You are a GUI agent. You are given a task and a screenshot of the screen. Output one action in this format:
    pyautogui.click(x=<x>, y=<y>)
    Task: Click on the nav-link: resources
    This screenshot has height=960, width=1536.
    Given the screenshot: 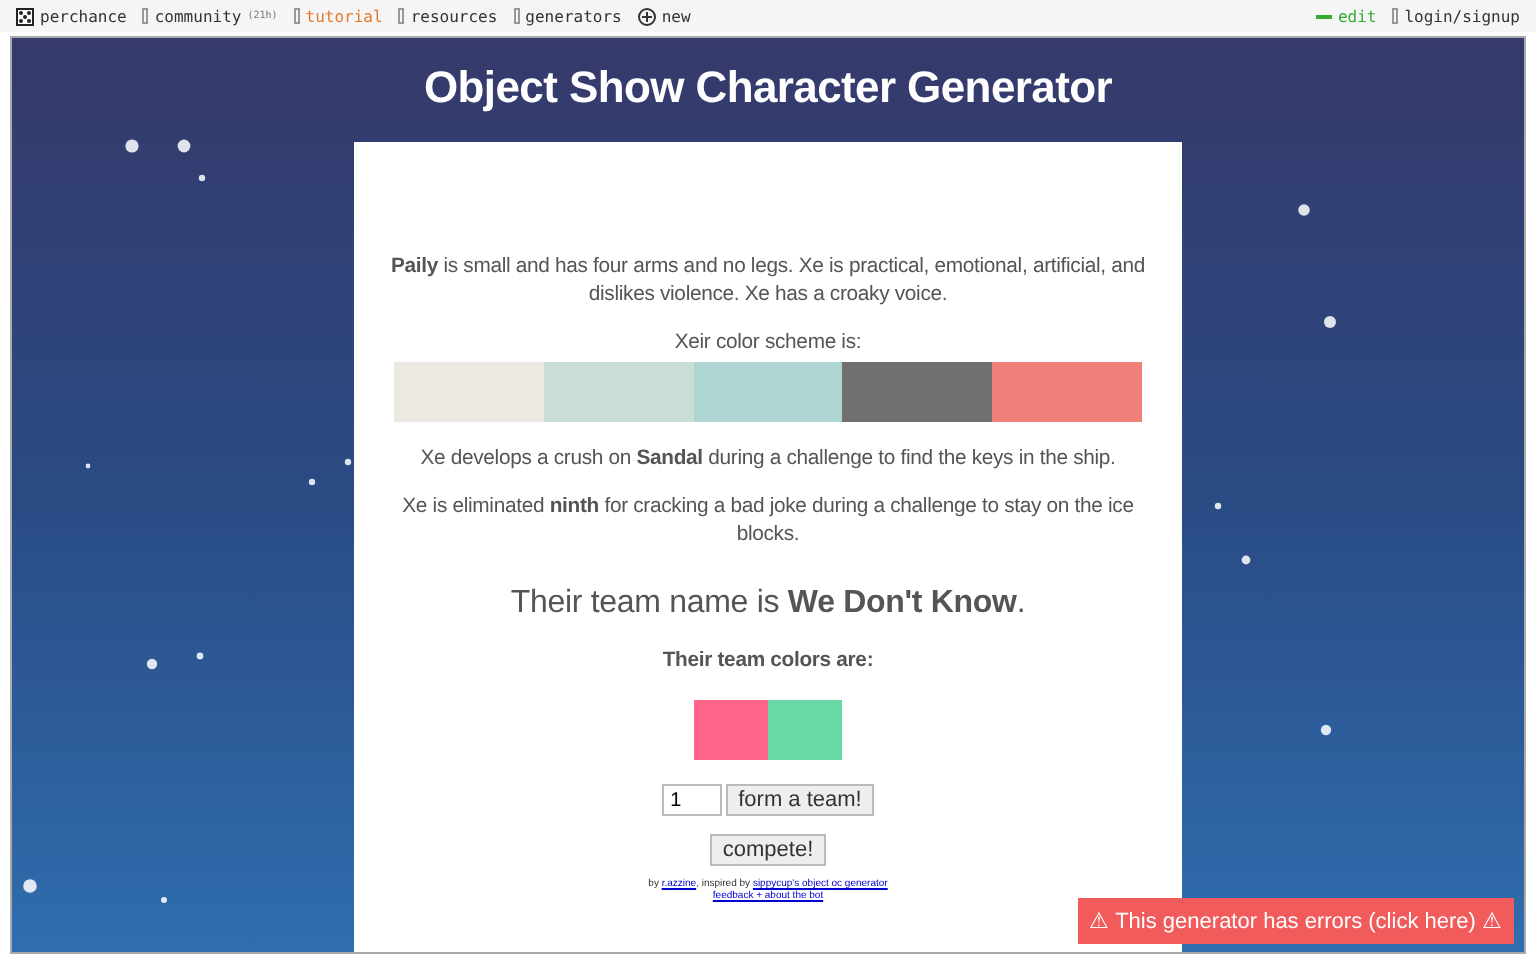 What is the action you would take?
    pyautogui.click(x=454, y=16)
    